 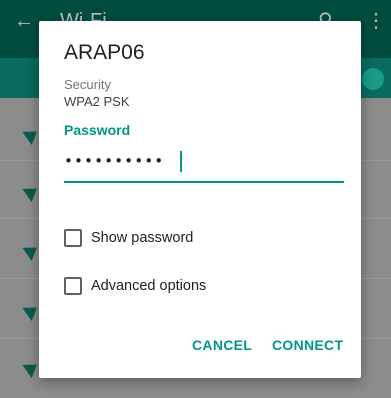 I want to click on dialog-actions: CANCEL CONNECT, so click(x=200, y=347).